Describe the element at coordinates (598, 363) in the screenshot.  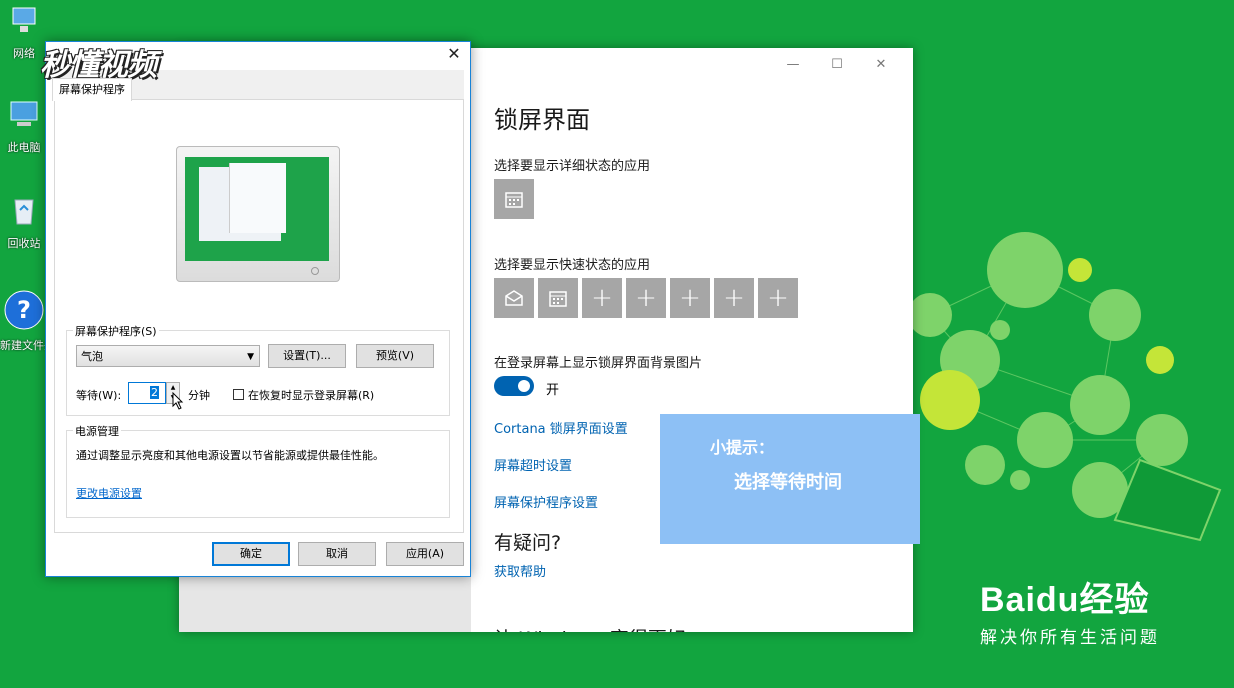
I see `bg-image-label: 在登录屏幕上显示锁屏界面背景图片` at that location.